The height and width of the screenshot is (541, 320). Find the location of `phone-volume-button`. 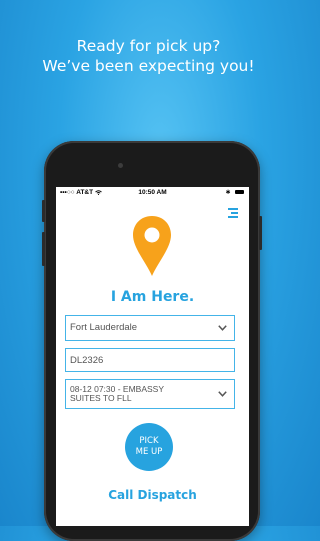

phone-volume-button is located at coordinates (43, 249).